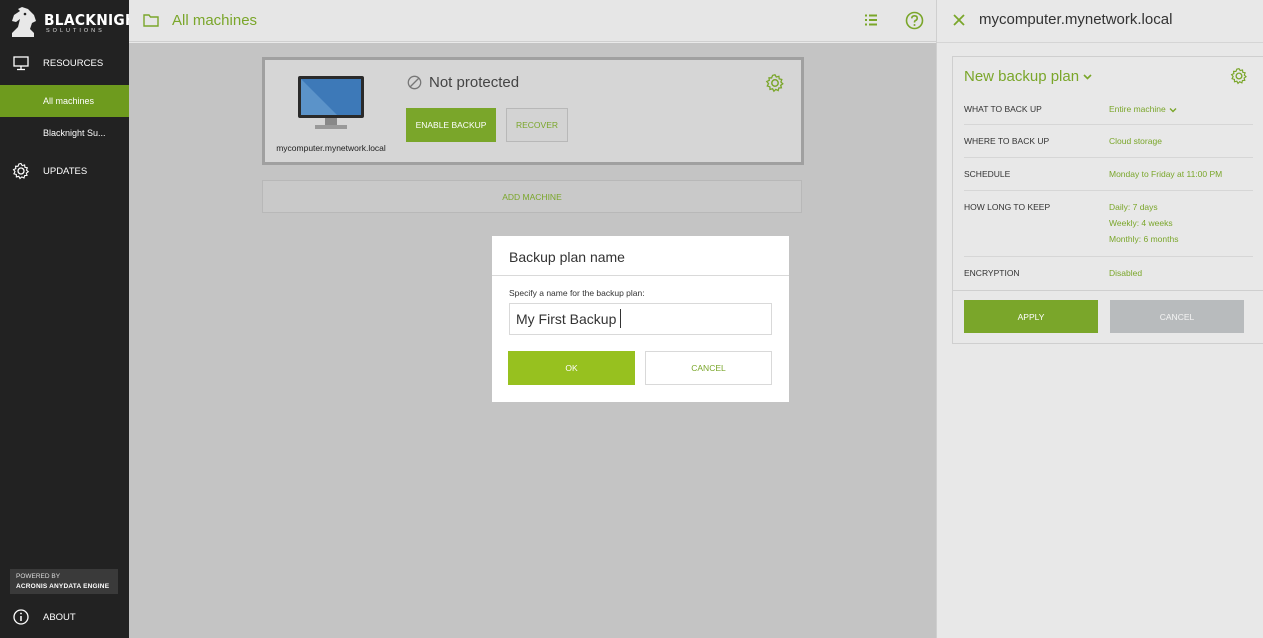 This screenshot has width=1263, height=638. What do you see at coordinates (1141, 223) in the screenshot?
I see `retention-weekly: Weekly: 4 weeks` at bounding box center [1141, 223].